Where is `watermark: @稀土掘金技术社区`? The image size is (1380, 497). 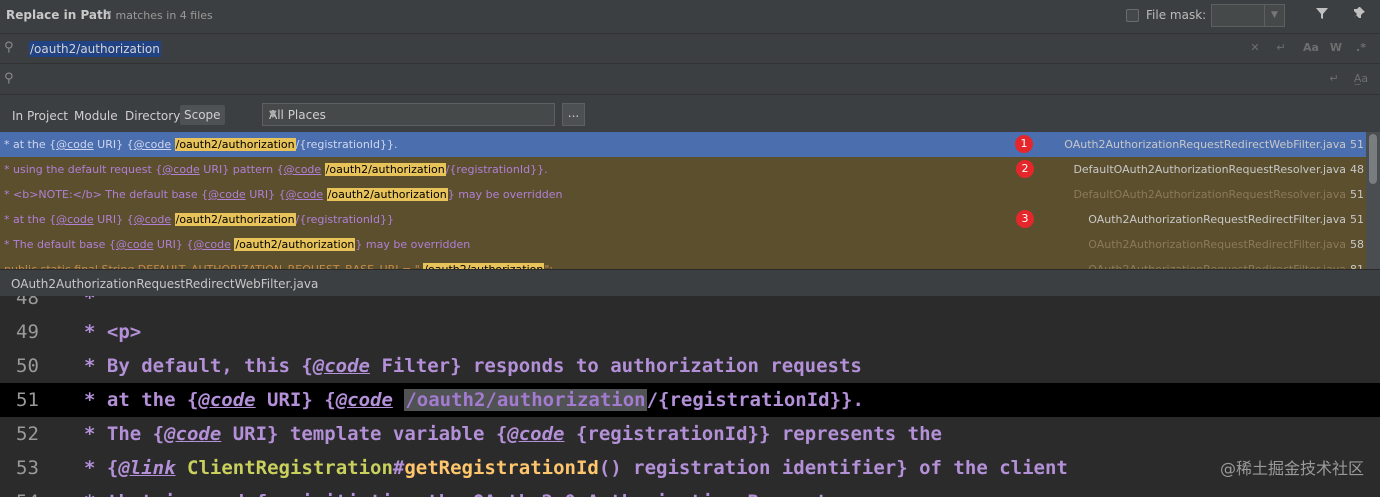 watermark: @稀土掘金技术社区 is located at coordinates (1291, 468).